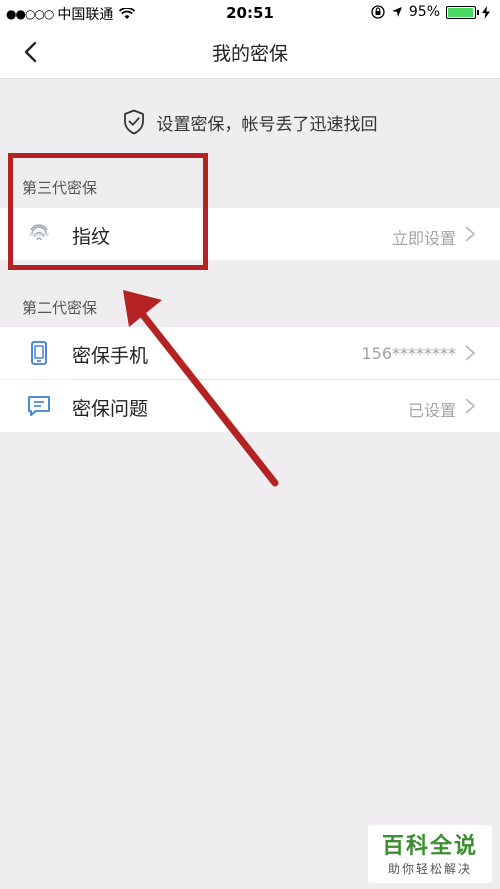 This screenshot has height=889, width=500. I want to click on annotation-highlight-box, so click(108, 211).